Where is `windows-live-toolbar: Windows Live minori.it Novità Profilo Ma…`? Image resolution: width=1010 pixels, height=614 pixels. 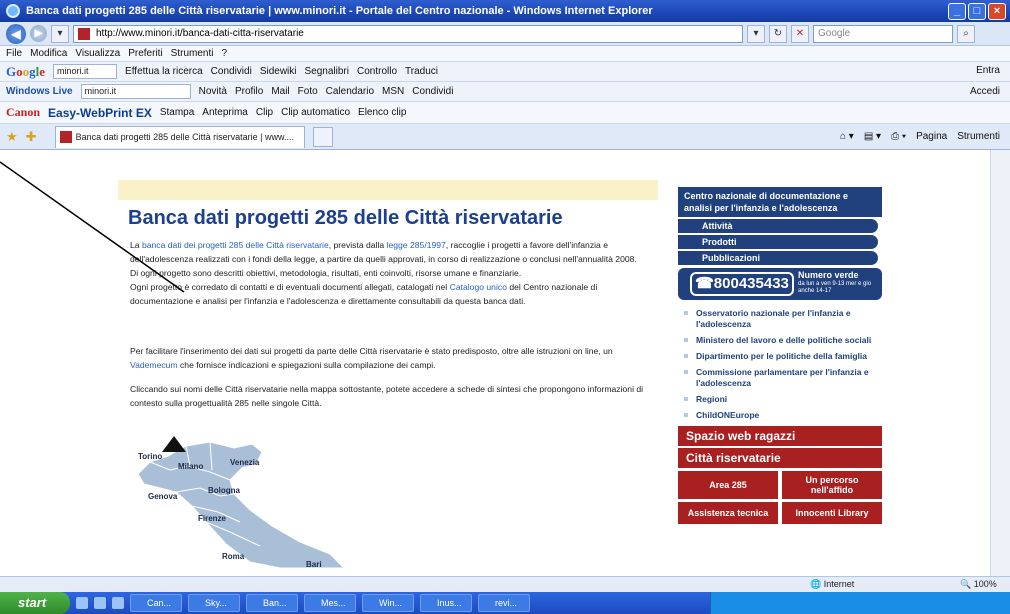
windows-live-toolbar: Windows Live minori.it Novità Profilo Ma… is located at coordinates (505, 92).